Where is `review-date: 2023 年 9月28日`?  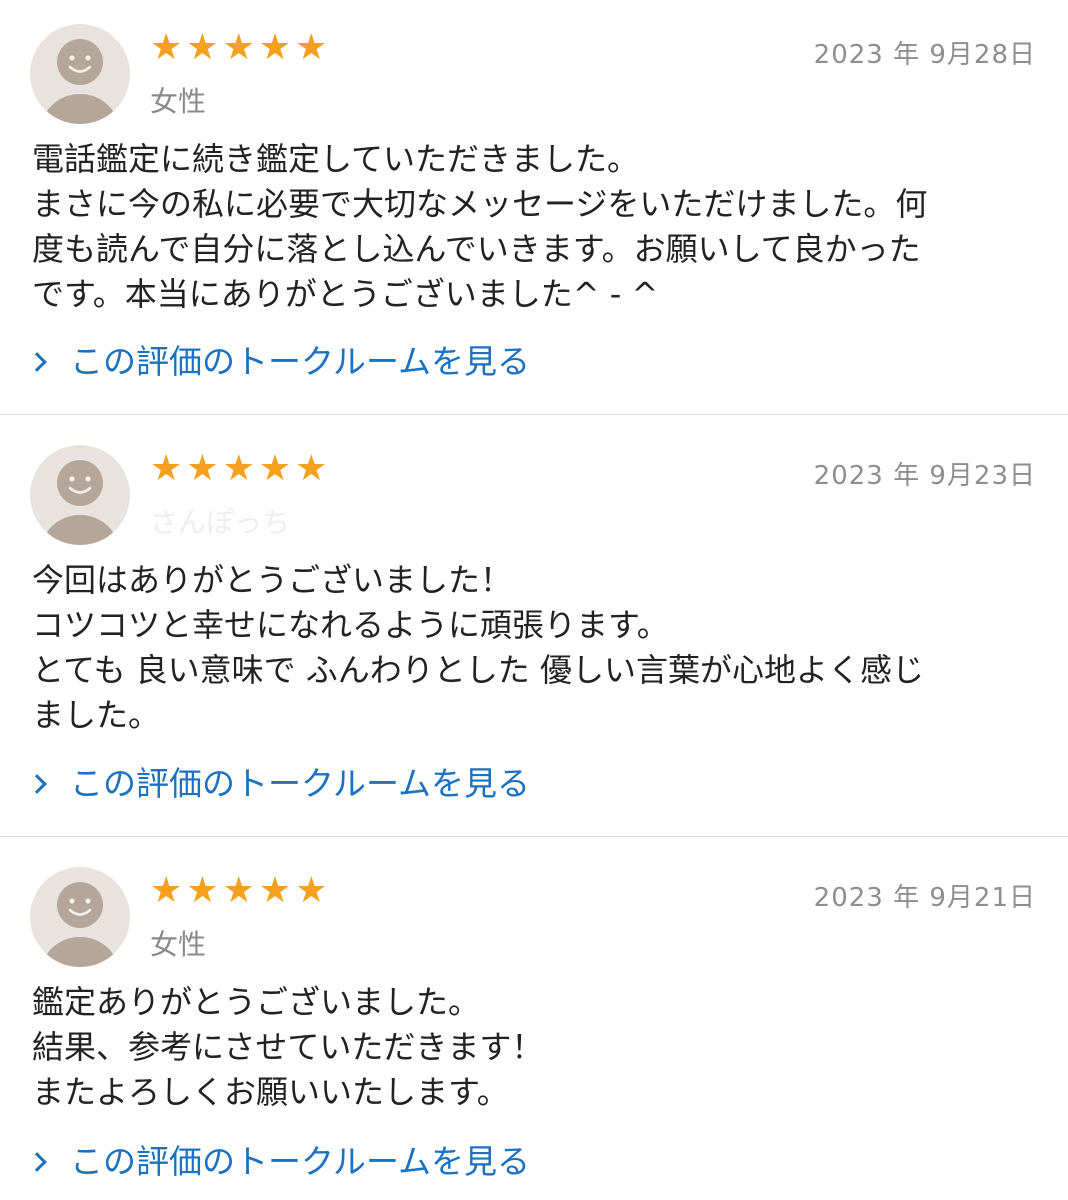 review-date: 2023 年 9月28日 is located at coordinates (924, 55).